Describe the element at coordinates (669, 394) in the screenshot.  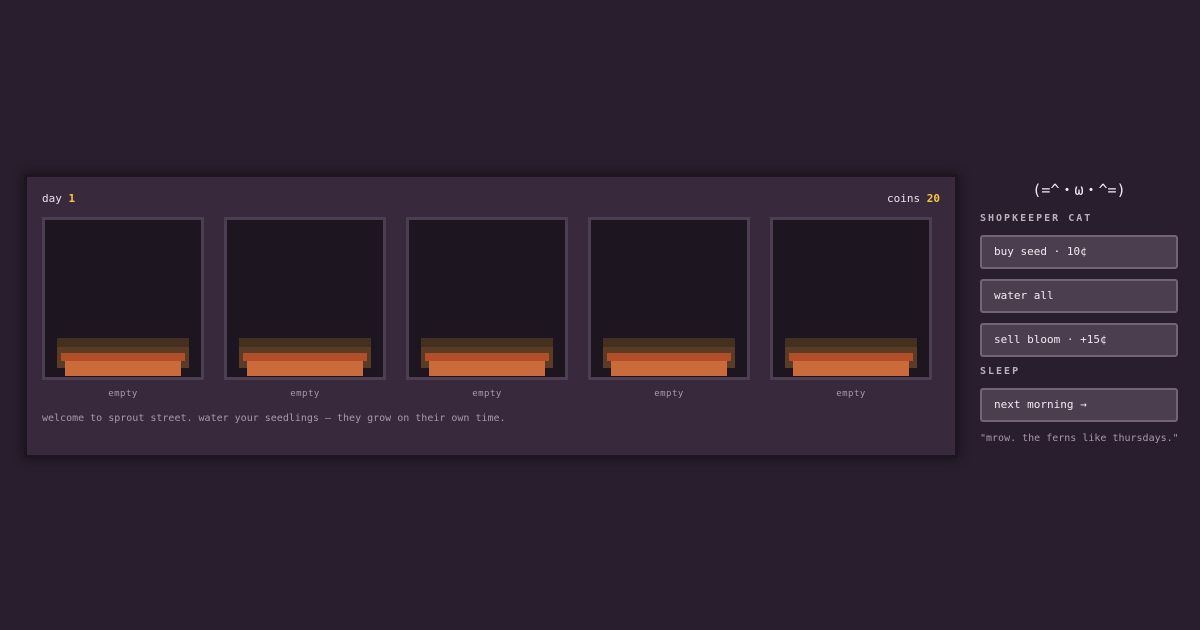
I see `plot-4-status: empty` at that location.